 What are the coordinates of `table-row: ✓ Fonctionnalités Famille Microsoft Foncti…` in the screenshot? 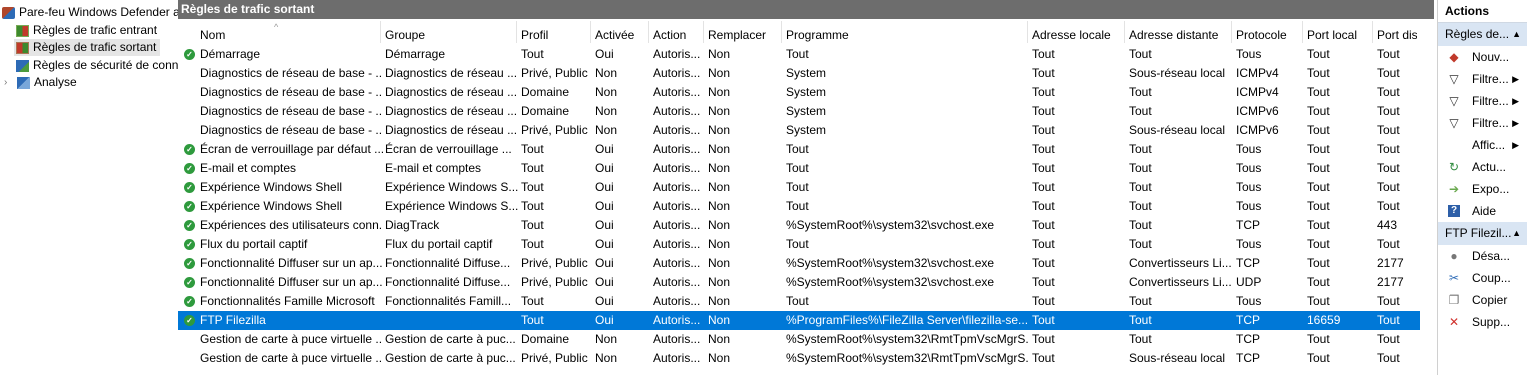 It's located at (799, 301).